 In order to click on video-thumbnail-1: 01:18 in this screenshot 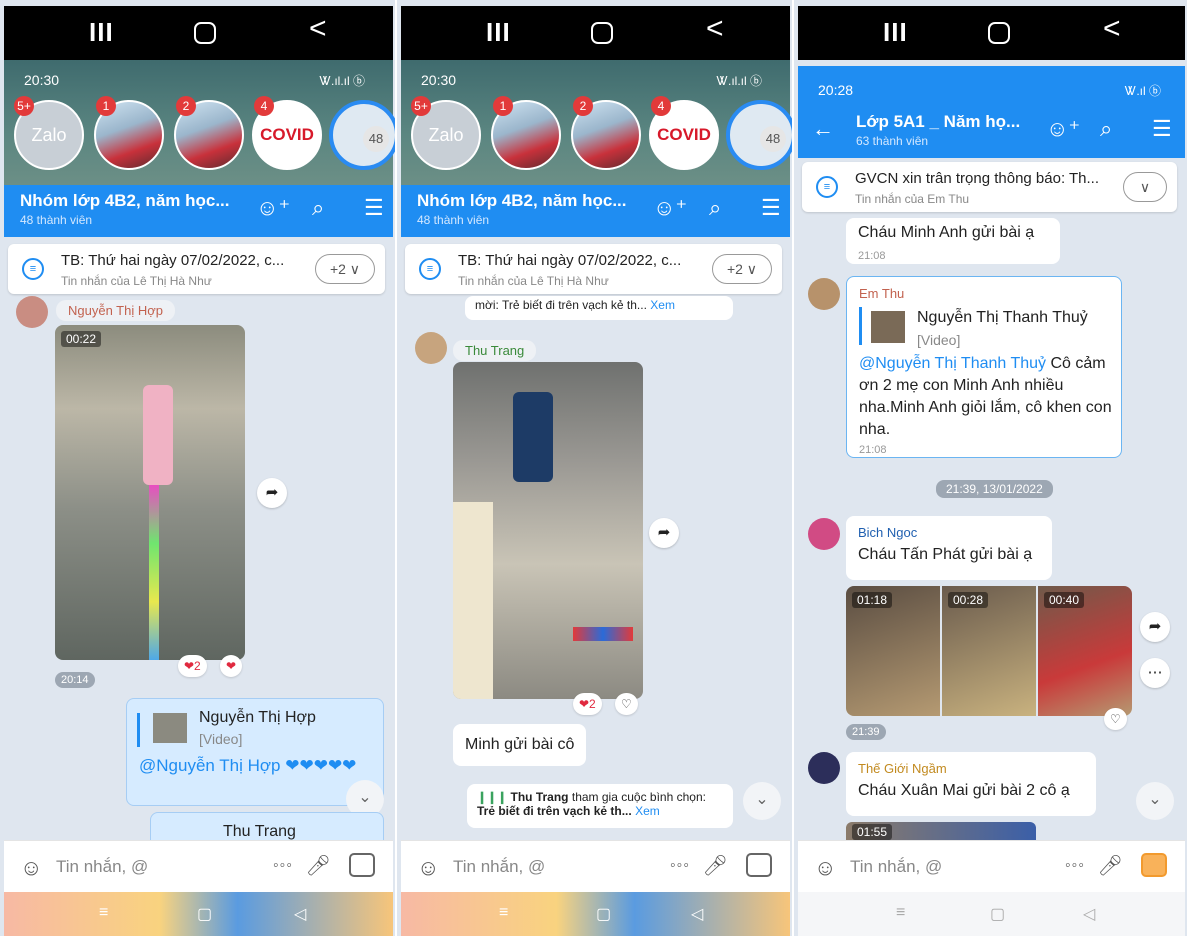, I will do `click(893, 651)`.